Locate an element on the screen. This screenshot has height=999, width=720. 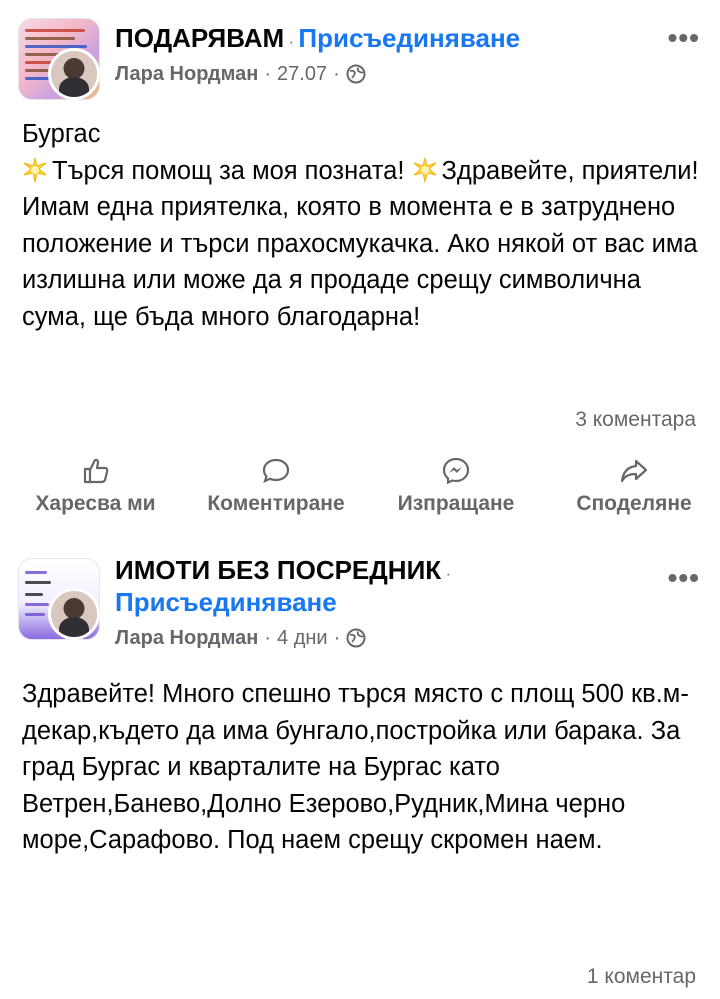
group-name: ПОДАРЯВАМ is located at coordinates (199, 38).